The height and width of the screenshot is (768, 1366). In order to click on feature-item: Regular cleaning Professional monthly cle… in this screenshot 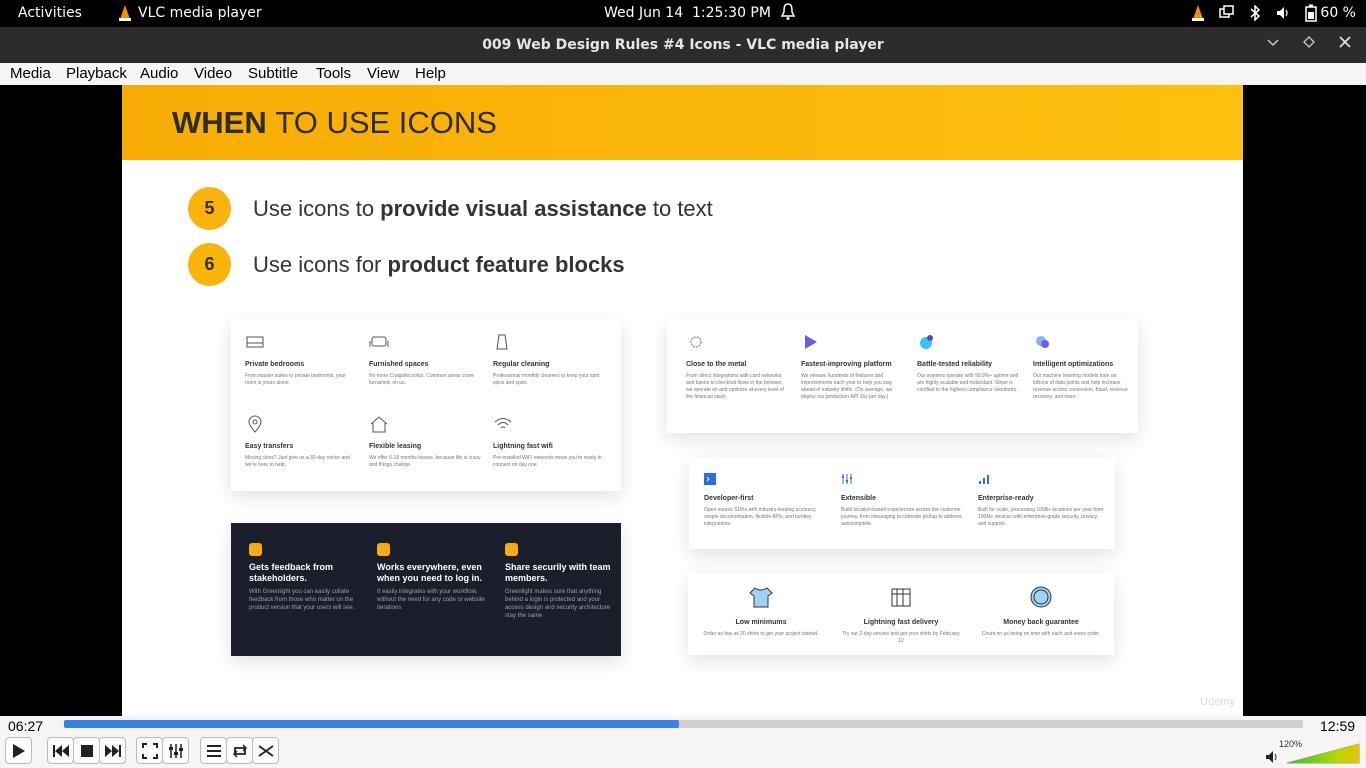, I will do `click(550, 360)`.